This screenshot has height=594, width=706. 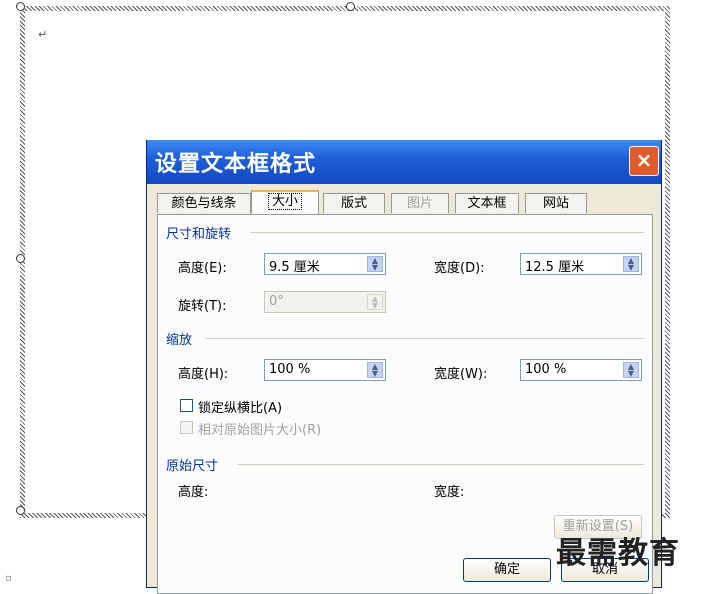 What do you see at coordinates (404, 162) in the screenshot?
I see `dialog-titlebar: 设置文本框格式 ×` at bounding box center [404, 162].